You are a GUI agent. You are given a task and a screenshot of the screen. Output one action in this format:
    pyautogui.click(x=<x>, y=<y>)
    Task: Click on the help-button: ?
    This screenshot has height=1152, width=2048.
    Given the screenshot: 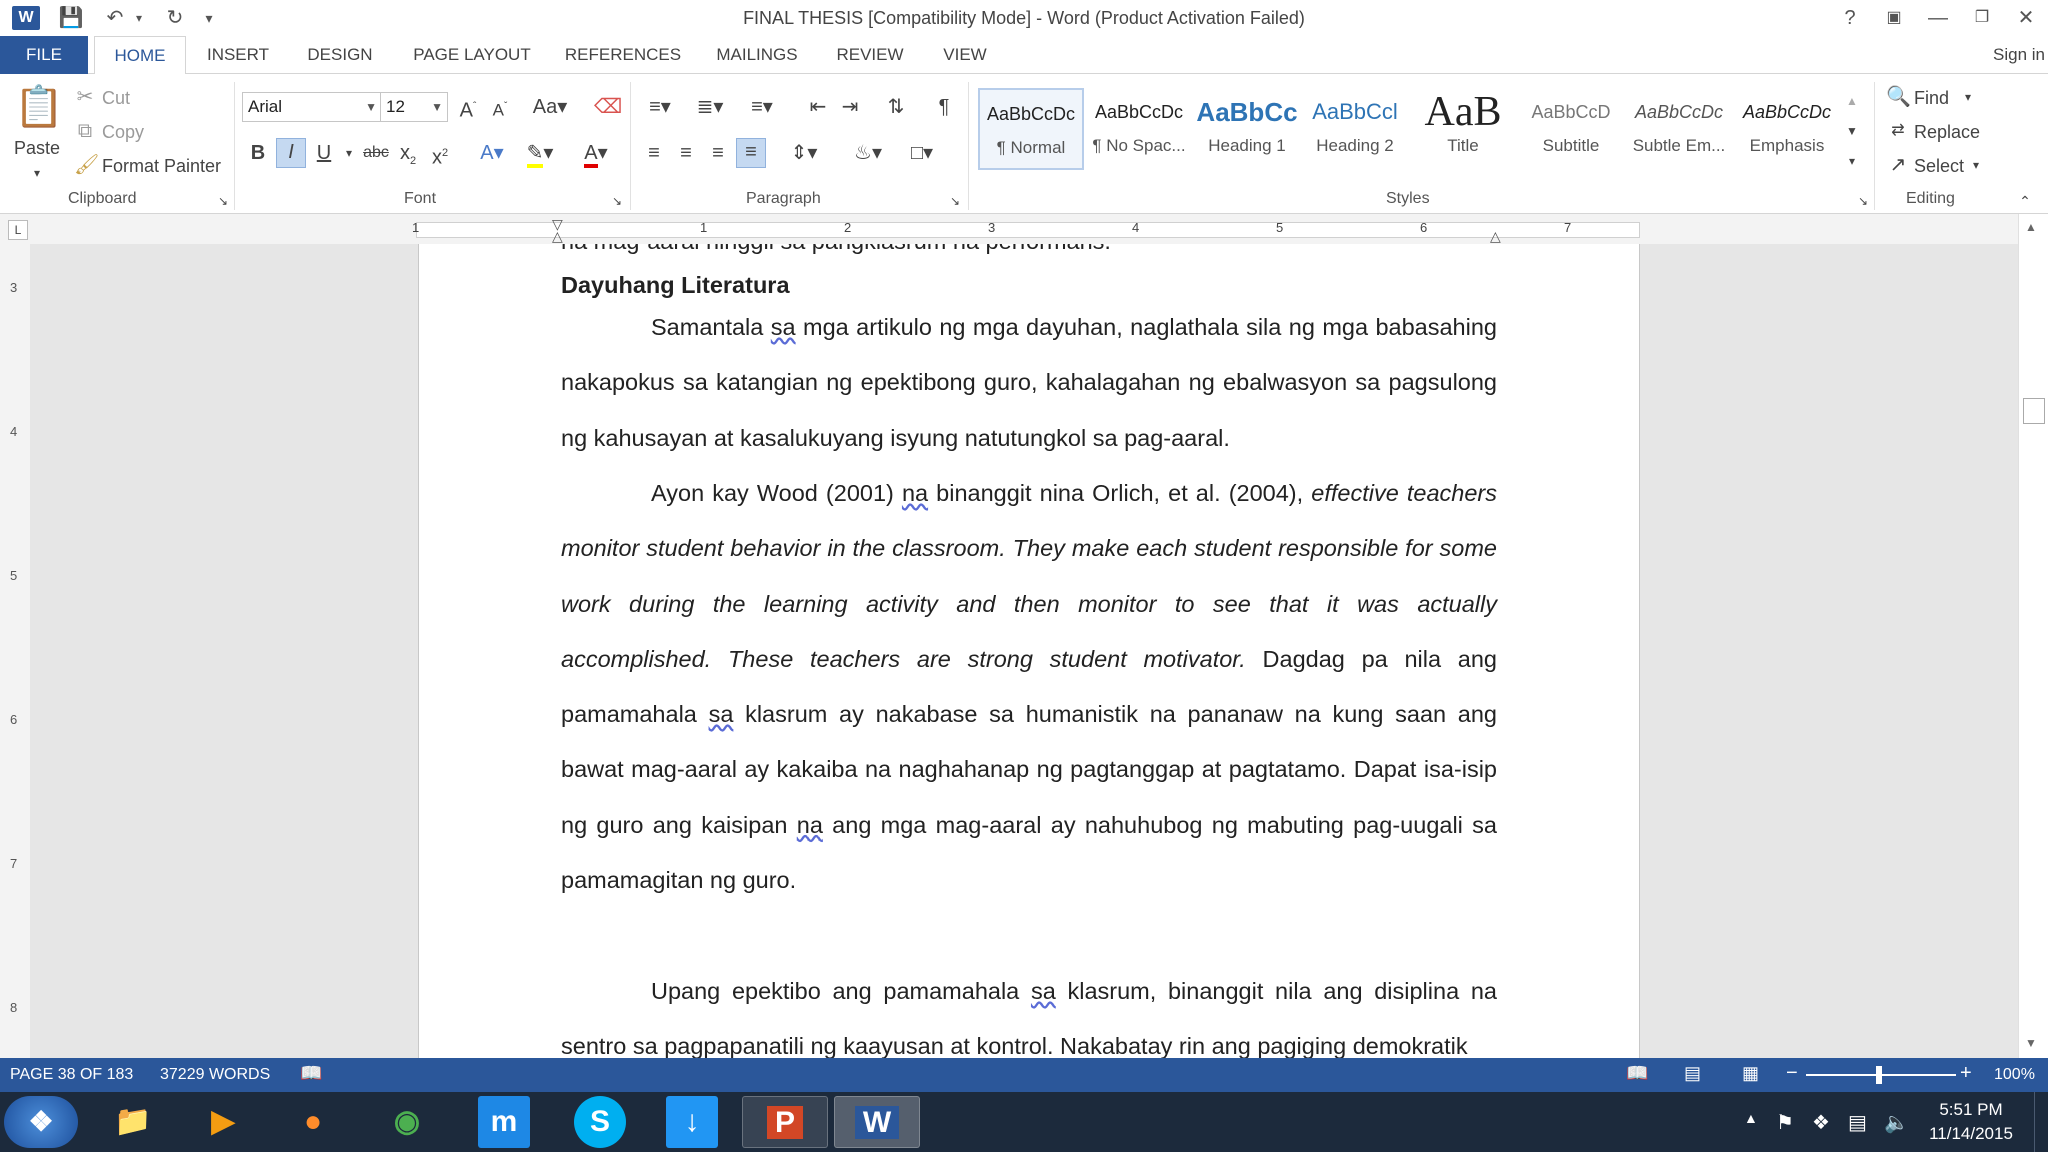 What is the action you would take?
    pyautogui.click(x=1850, y=18)
    